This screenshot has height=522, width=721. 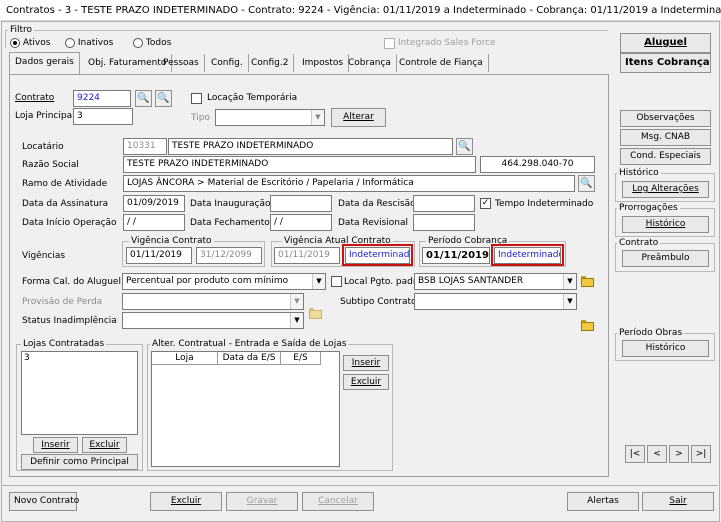 I want to click on aluguel-button: Aluguel, so click(x=665, y=43).